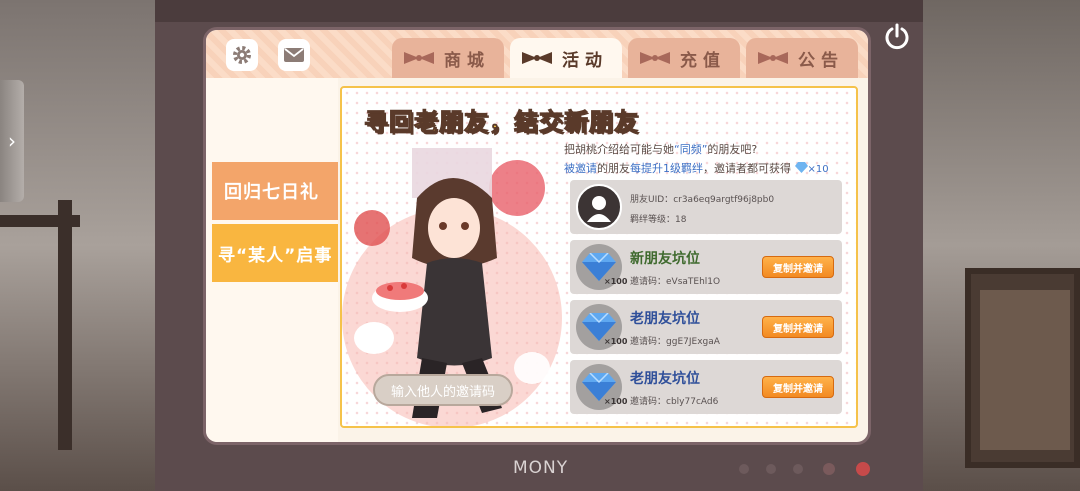  I want to click on intro-text: 把胡桃介绍给可能与她, so click(619, 149).